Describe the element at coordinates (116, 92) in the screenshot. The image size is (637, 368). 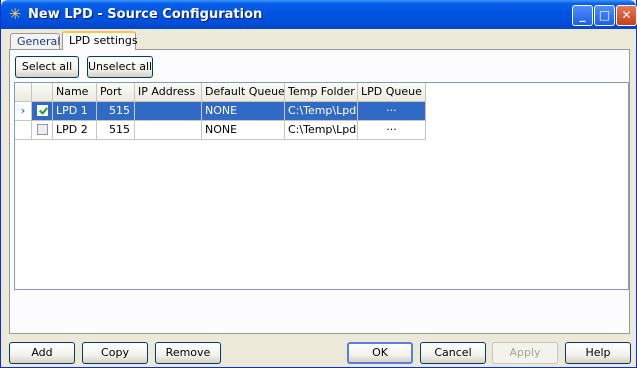
I see `column-header-port: Port` at that location.